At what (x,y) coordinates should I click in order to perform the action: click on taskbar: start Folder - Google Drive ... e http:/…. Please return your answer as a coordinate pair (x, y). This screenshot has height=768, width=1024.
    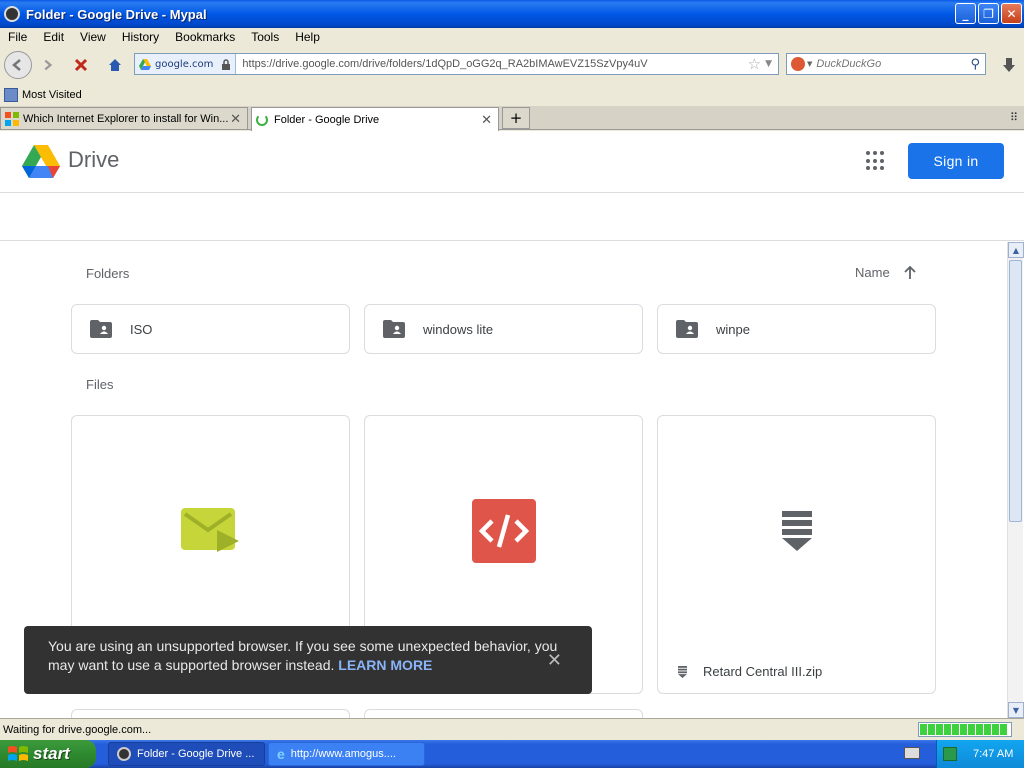
    Looking at the image, I should click on (512, 754).